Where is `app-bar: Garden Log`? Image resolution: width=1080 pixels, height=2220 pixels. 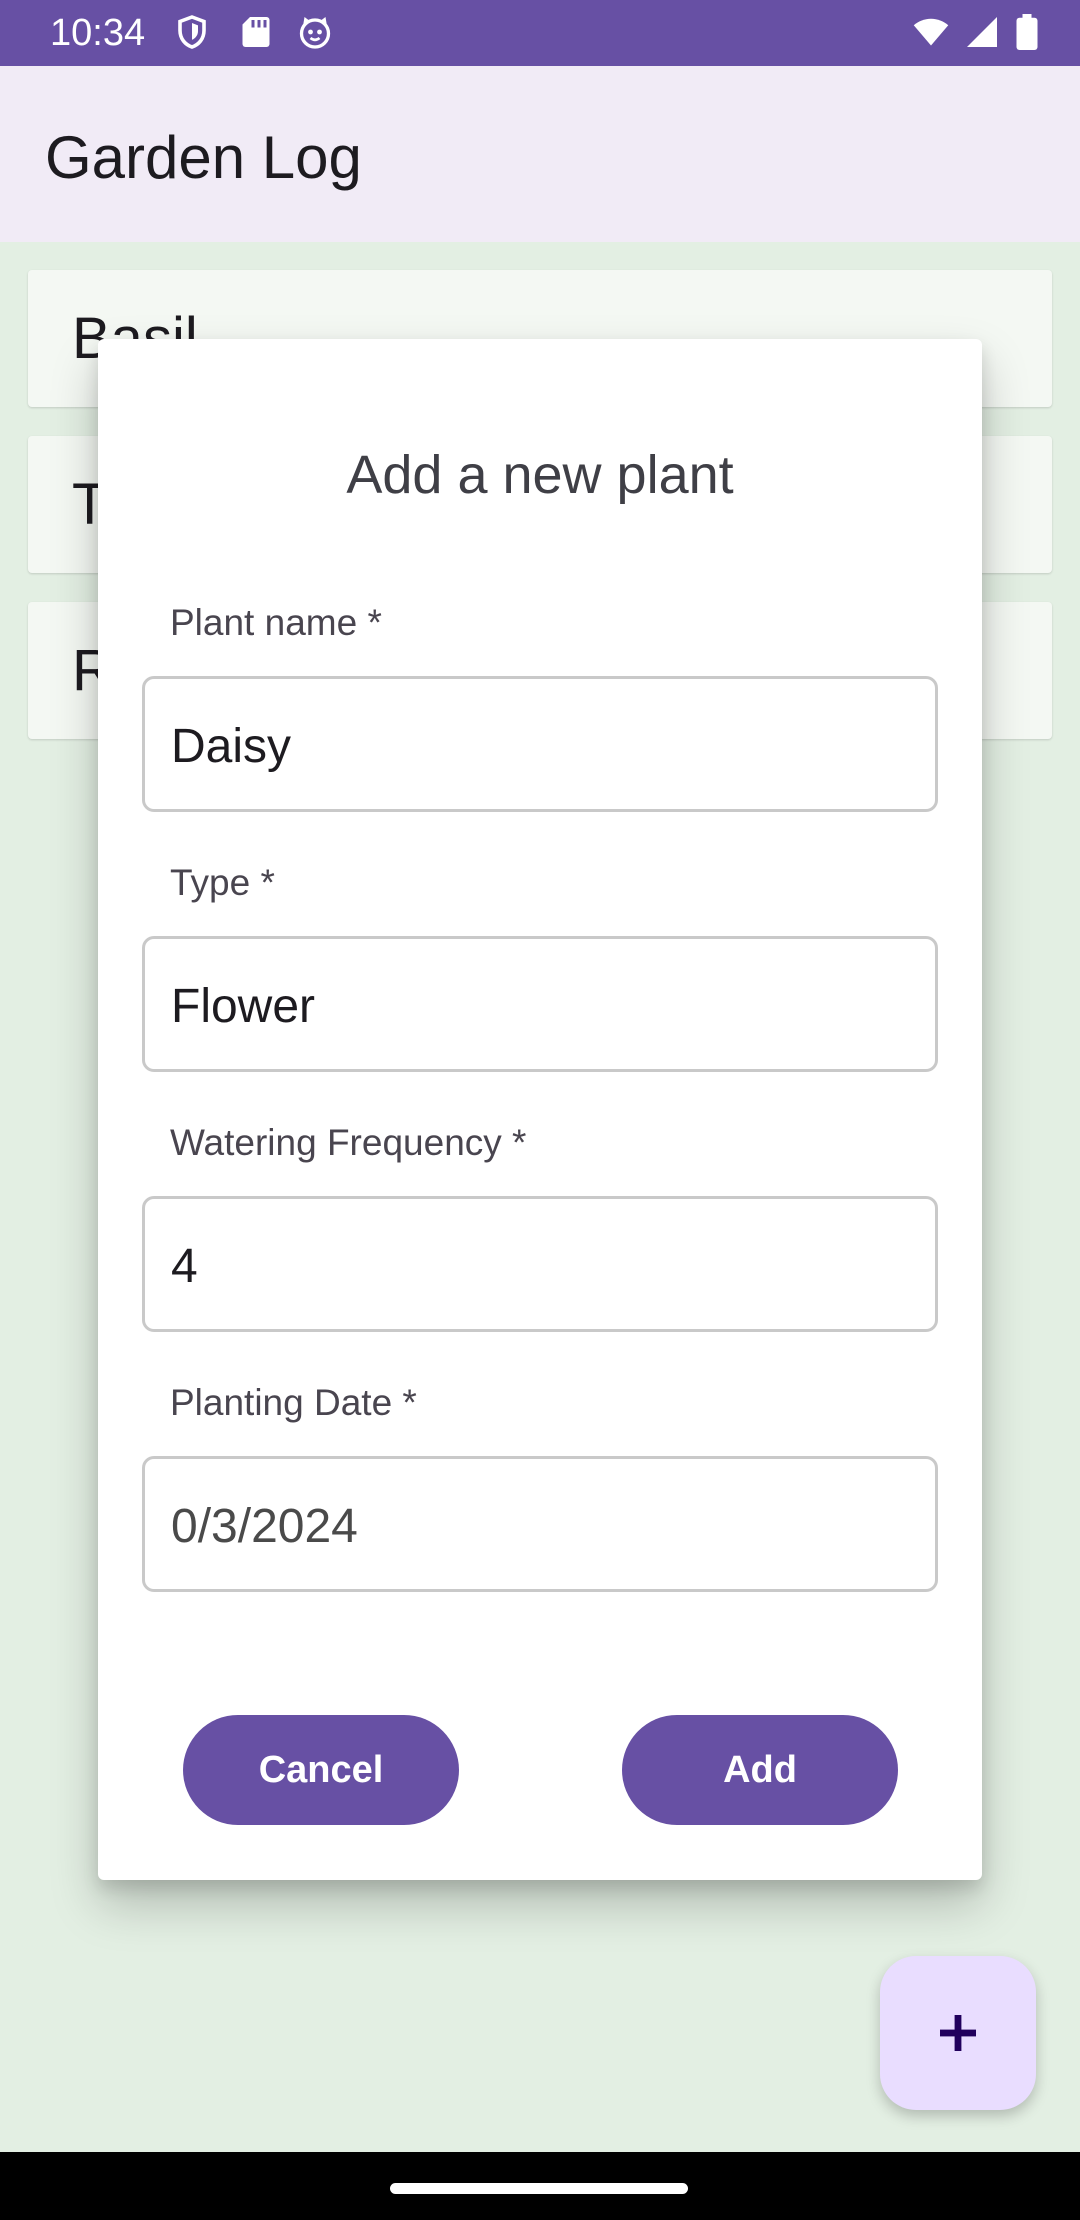
app-bar: Garden Log is located at coordinates (540, 154).